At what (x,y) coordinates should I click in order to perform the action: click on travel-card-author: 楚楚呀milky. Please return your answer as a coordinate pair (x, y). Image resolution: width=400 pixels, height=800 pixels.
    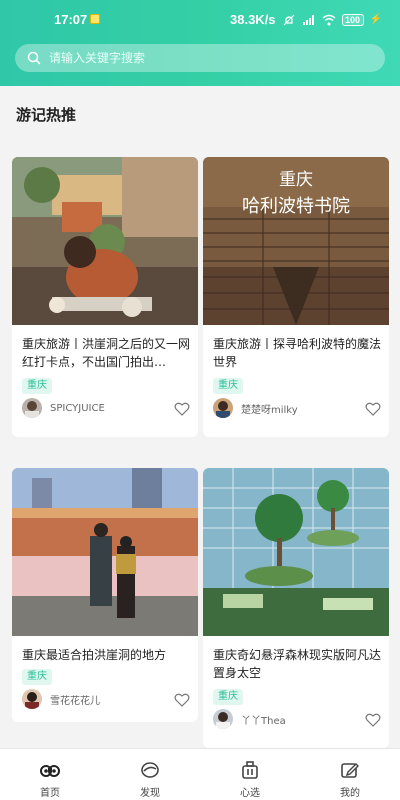
    Looking at the image, I should click on (255, 408).